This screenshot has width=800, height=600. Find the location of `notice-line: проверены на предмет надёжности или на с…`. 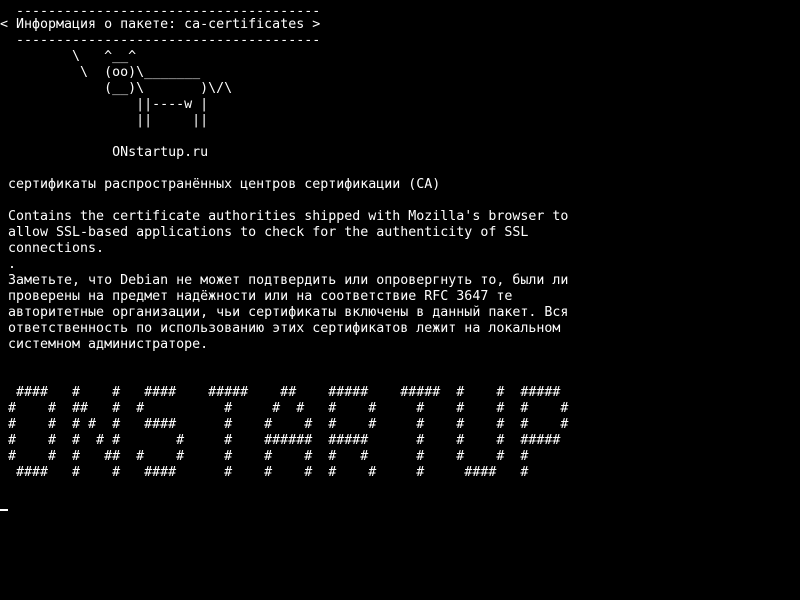

notice-line: проверены на предмет надёжности или на с… is located at coordinates (260, 296).